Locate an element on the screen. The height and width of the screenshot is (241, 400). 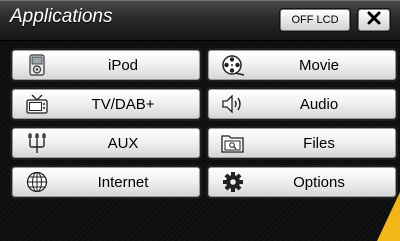
globe-icon is located at coordinates (37, 182).